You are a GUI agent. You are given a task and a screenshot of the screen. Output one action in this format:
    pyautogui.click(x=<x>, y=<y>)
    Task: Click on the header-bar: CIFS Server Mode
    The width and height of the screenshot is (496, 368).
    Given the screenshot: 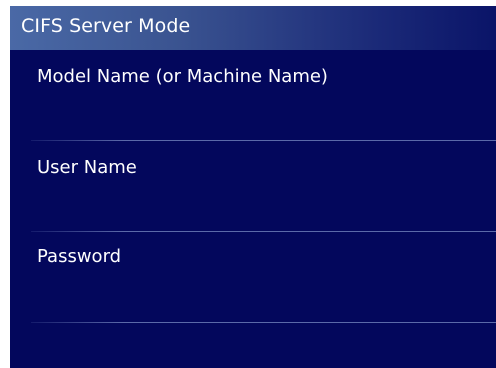 What is the action you would take?
    pyautogui.click(x=253, y=28)
    